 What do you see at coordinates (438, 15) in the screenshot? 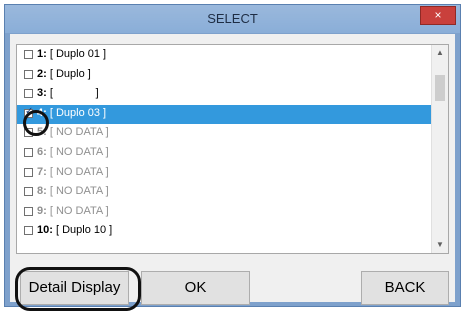
I see `close-button: ×` at bounding box center [438, 15].